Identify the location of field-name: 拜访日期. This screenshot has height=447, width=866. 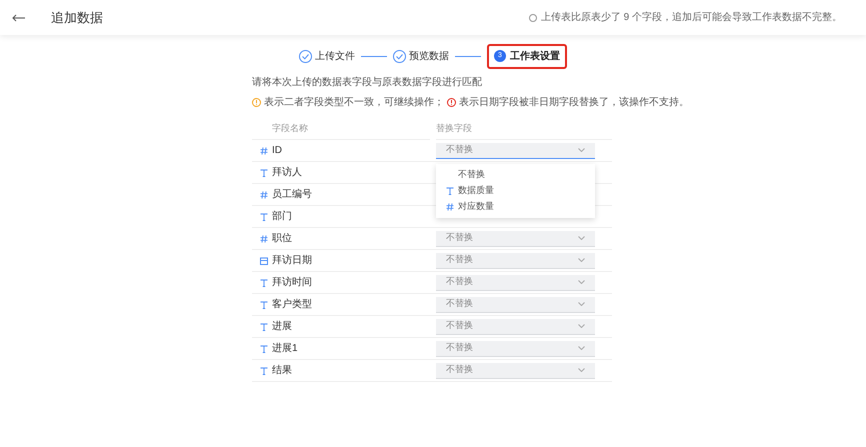
(292, 261).